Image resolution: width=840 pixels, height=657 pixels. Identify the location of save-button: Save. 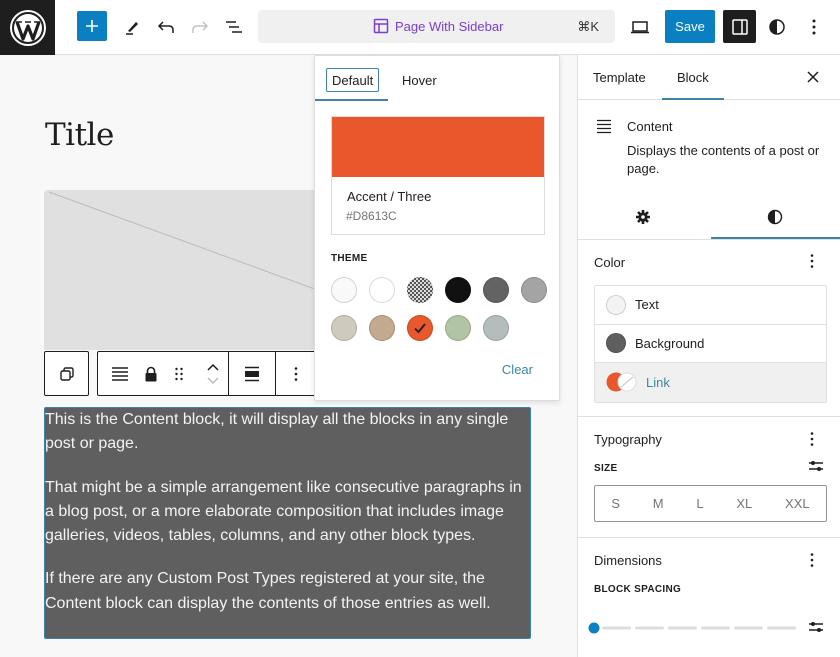
(690, 26).